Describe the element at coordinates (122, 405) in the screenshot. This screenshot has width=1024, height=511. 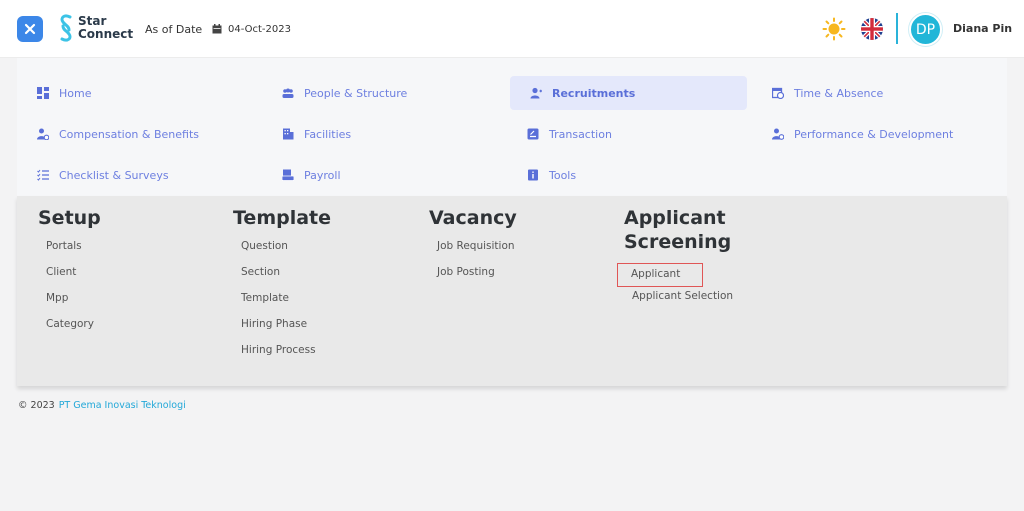
I see `footer-company-link: PT Gema Inovasi Teknologi` at that location.